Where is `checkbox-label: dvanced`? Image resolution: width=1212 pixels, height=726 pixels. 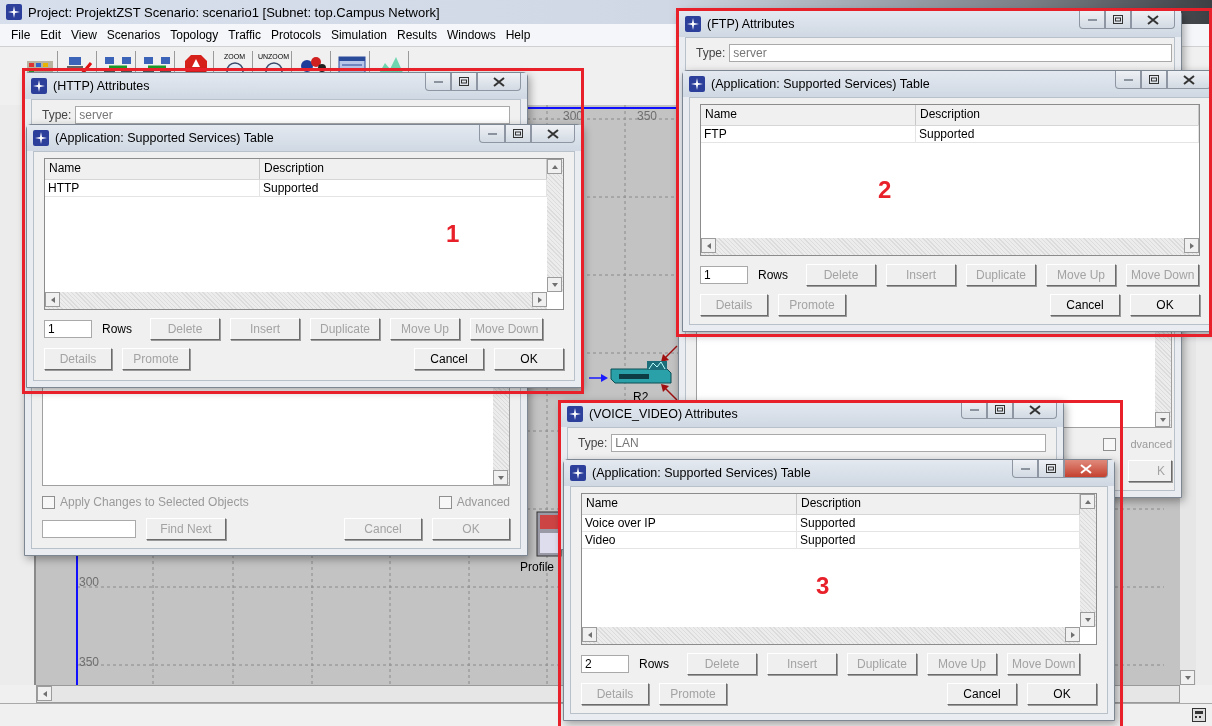
checkbox-label: dvanced is located at coordinates (1151, 444).